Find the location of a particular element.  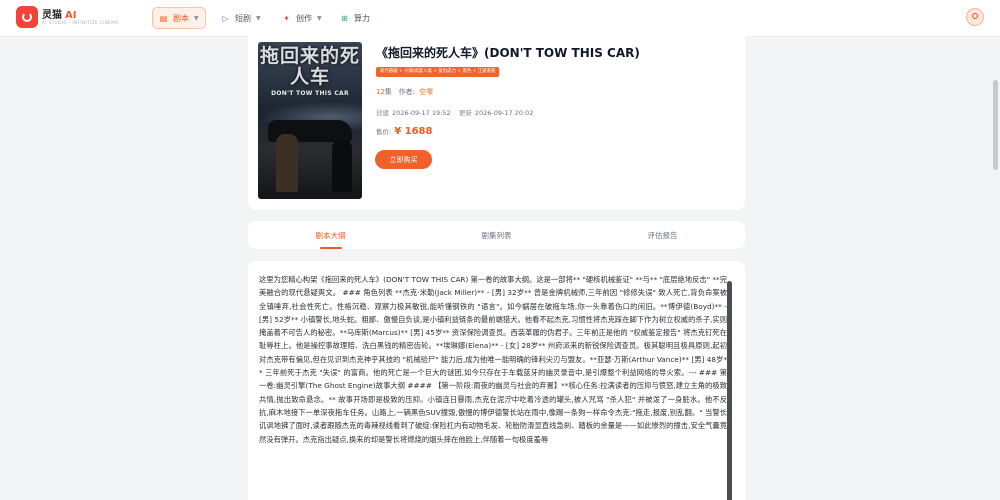

buy-now-button: 立即购买 is located at coordinates (403, 159).